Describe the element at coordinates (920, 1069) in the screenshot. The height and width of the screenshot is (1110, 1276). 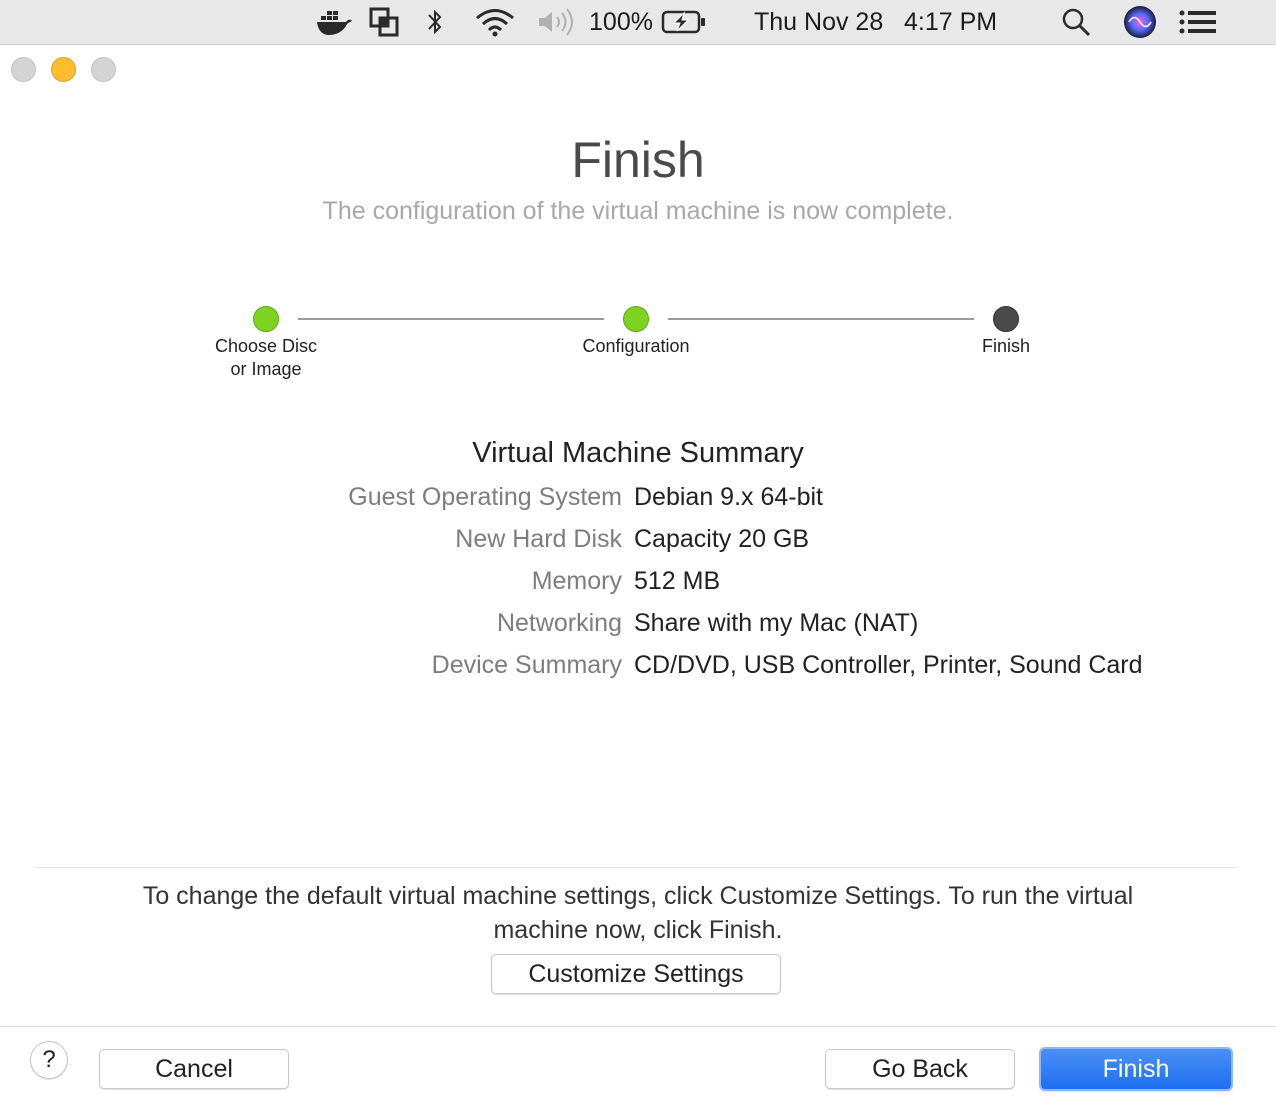
I see `go-back-button: Go Back` at that location.